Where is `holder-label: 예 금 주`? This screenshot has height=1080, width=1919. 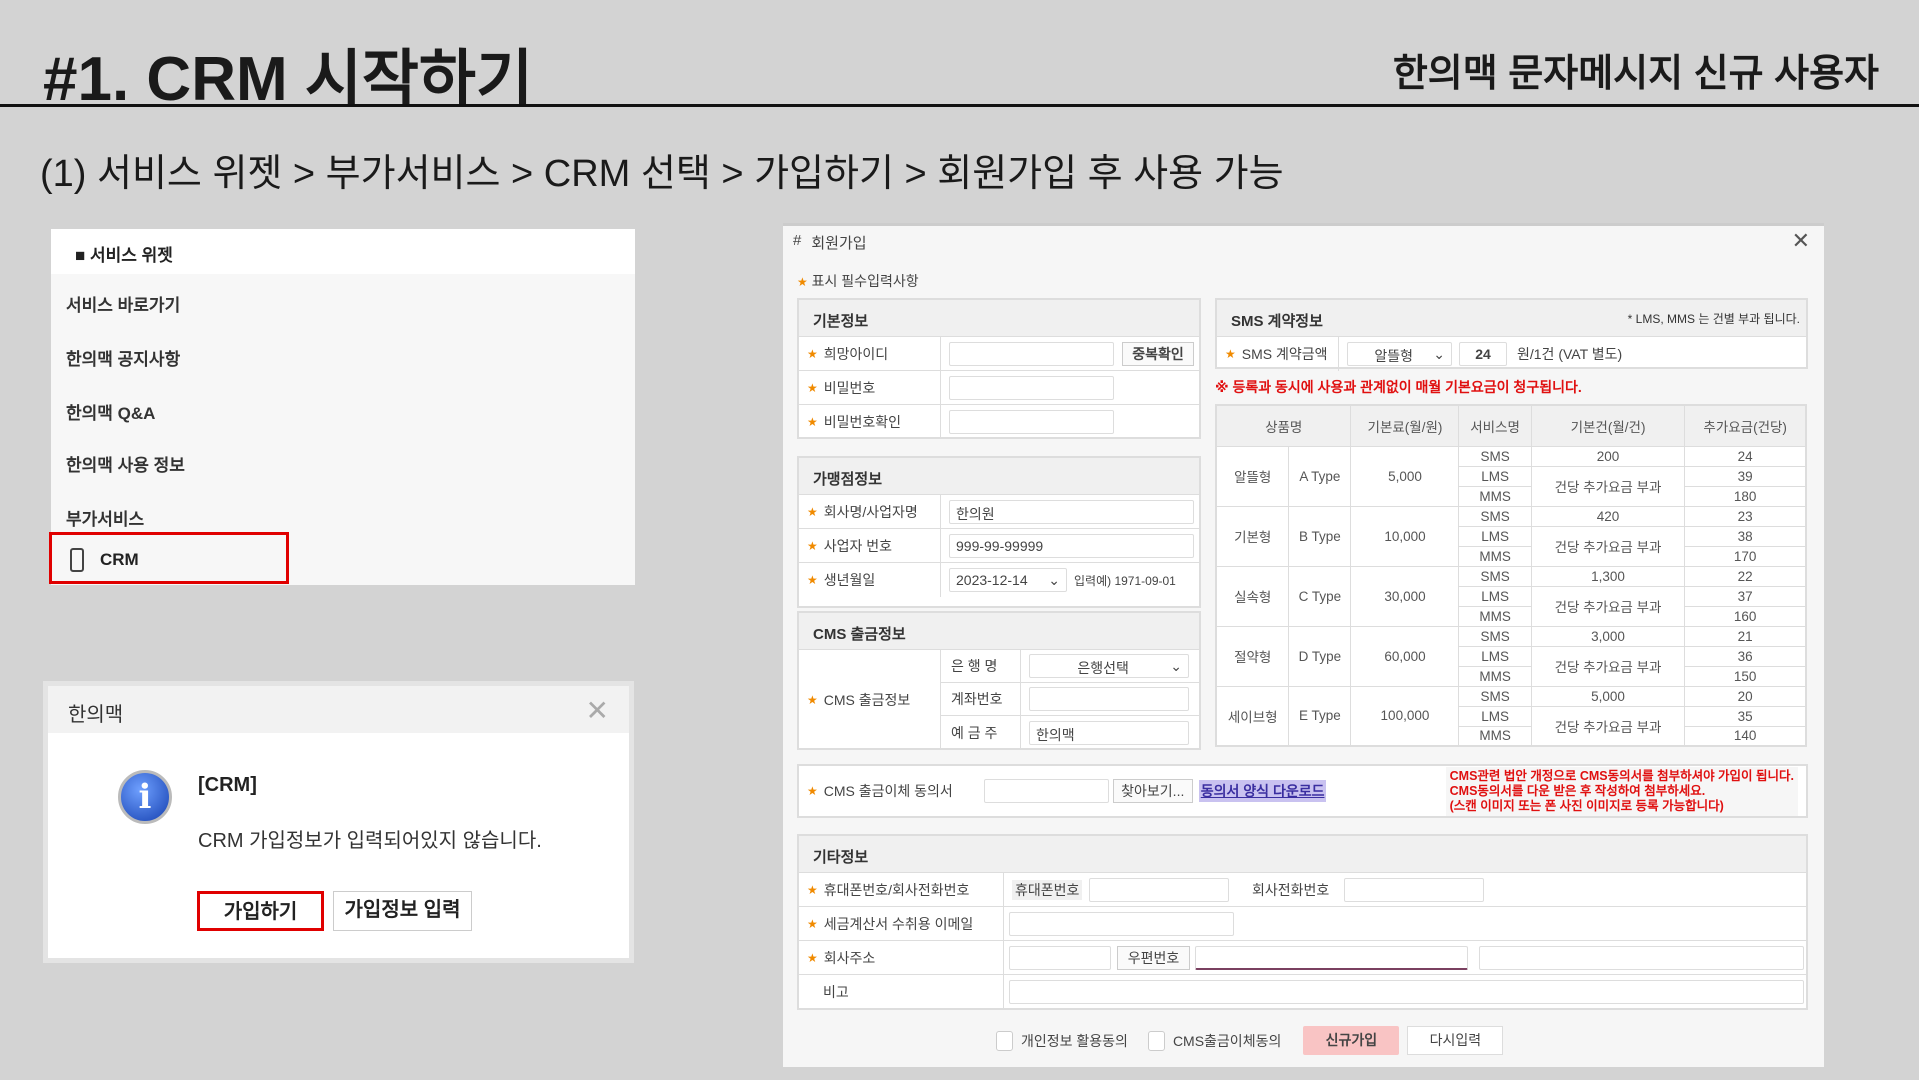
holder-label: 예 금 주 is located at coordinates (981, 732).